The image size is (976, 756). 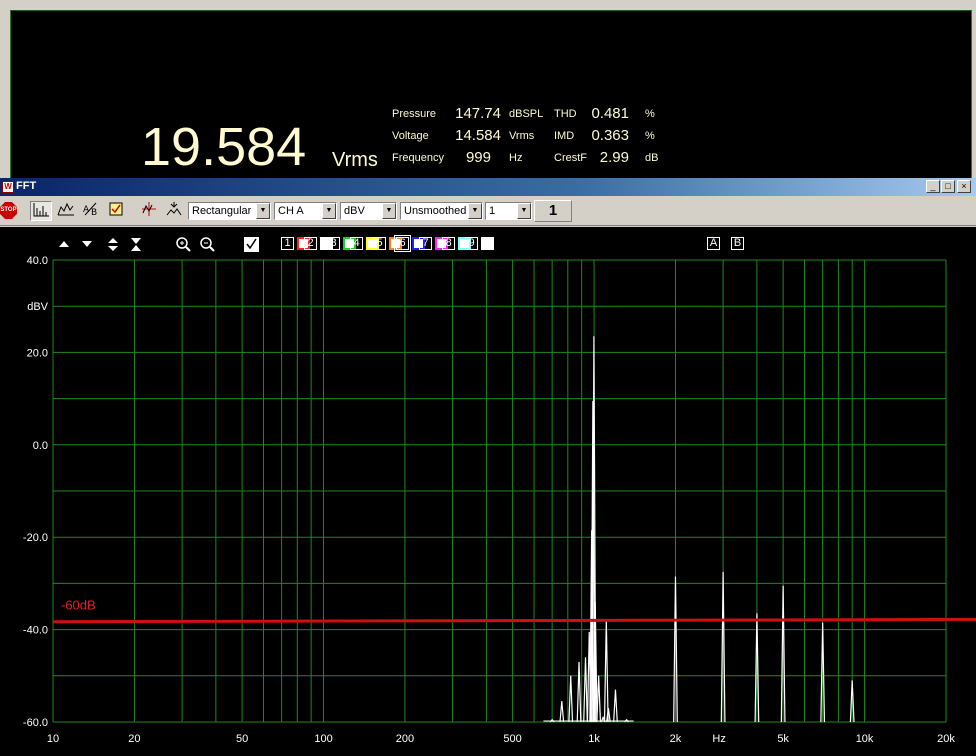 What do you see at coordinates (526, 114) in the screenshot?
I see `pressure-unit: dBSPL` at bounding box center [526, 114].